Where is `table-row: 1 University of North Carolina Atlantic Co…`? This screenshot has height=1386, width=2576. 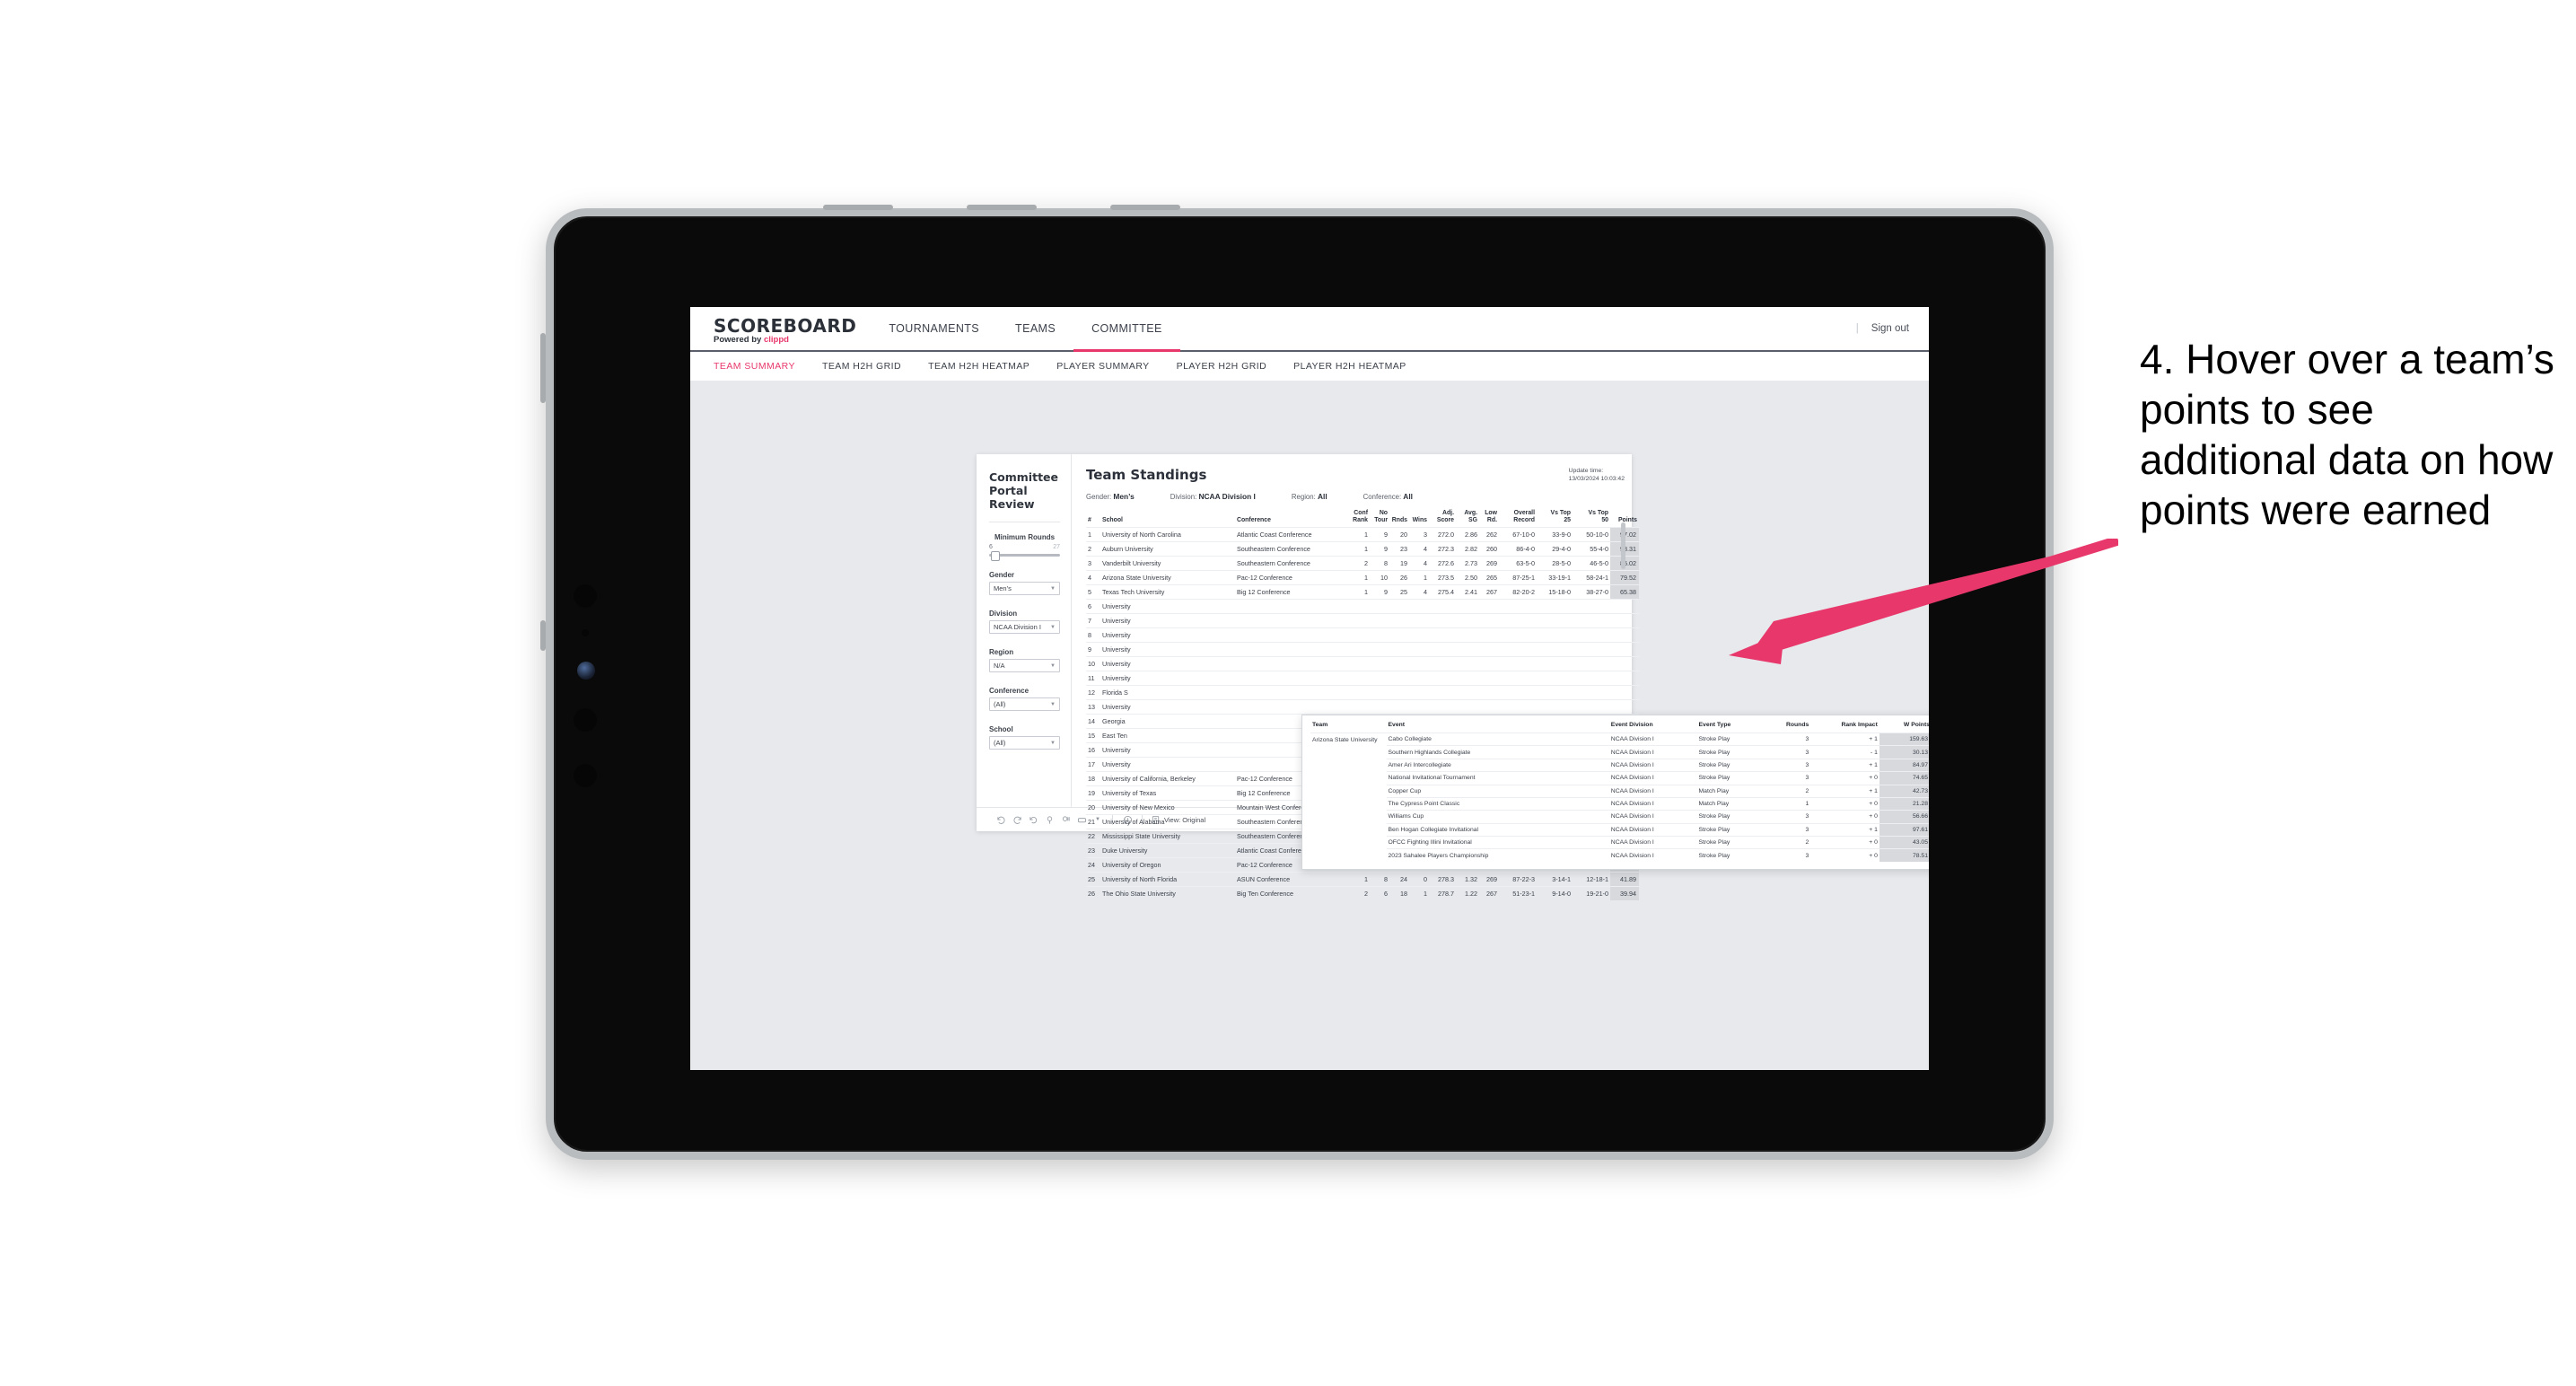 table-row: 1 University of North Carolina Atlantic Co… is located at coordinates (1362, 534).